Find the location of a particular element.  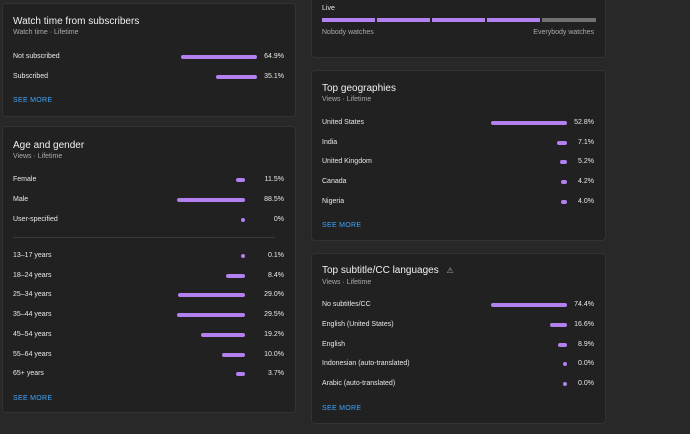

live-card: Live Nobody watches Everybody watches is located at coordinates (458, 29).